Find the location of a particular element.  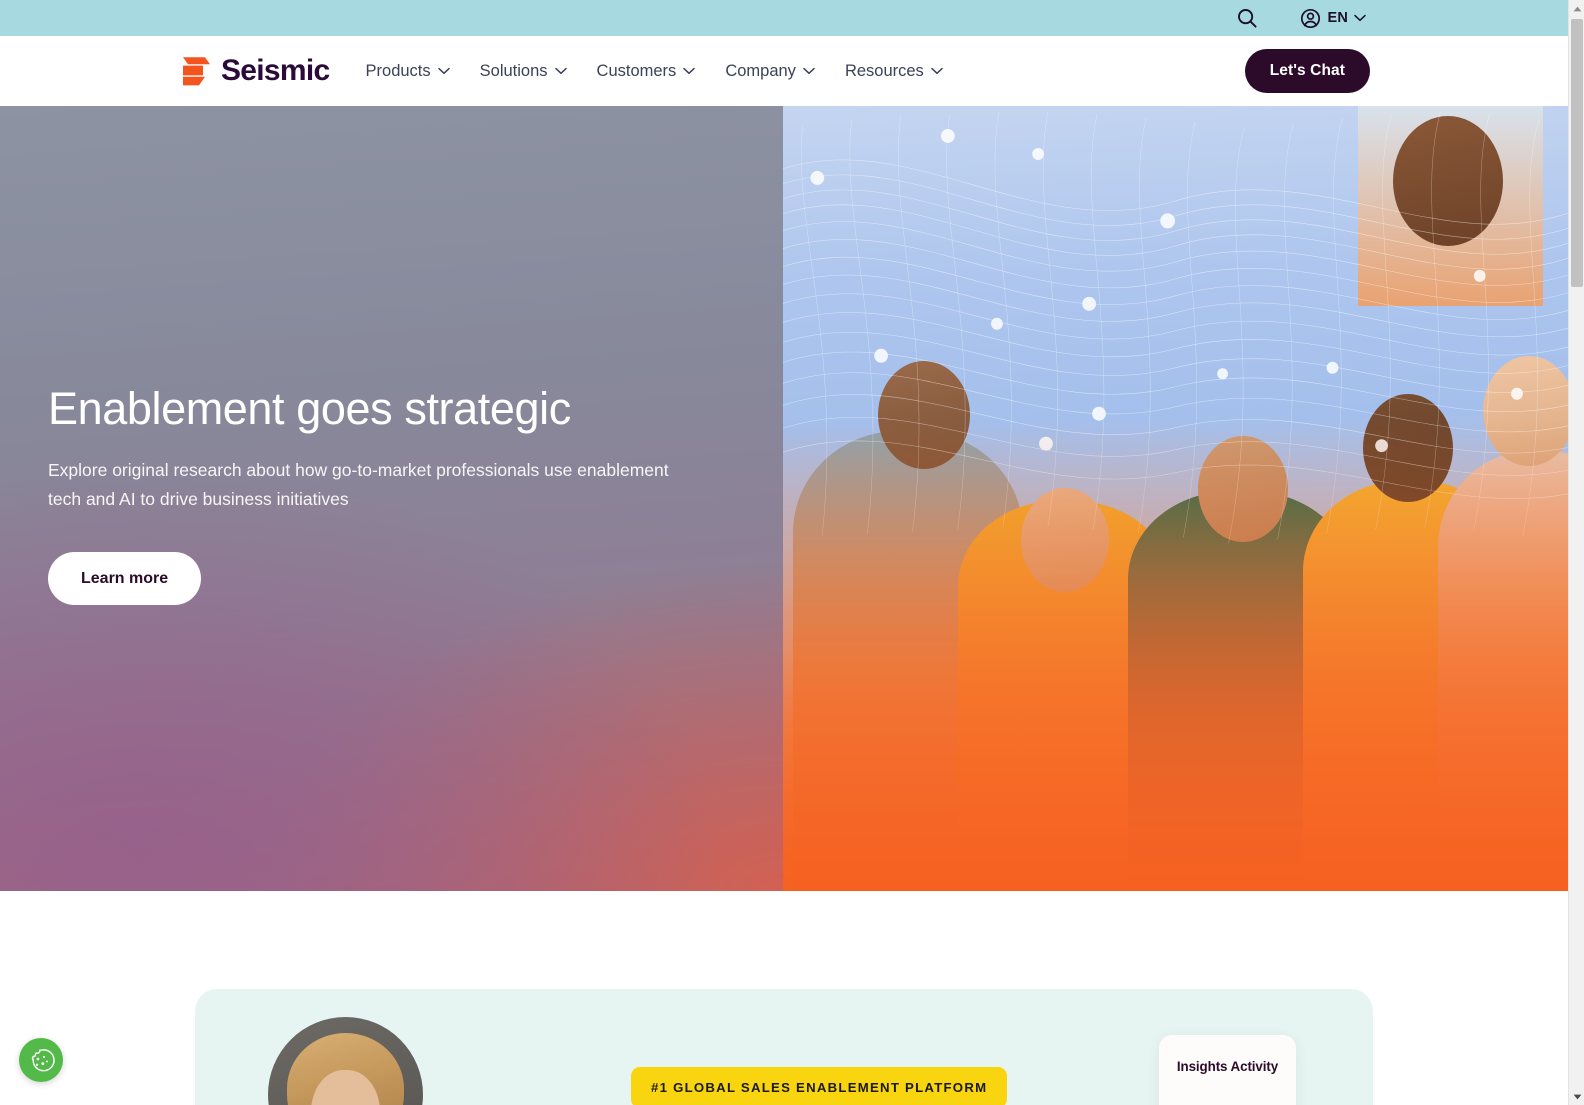

seismic-s-mark-icon is located at coordinates (196, 71).